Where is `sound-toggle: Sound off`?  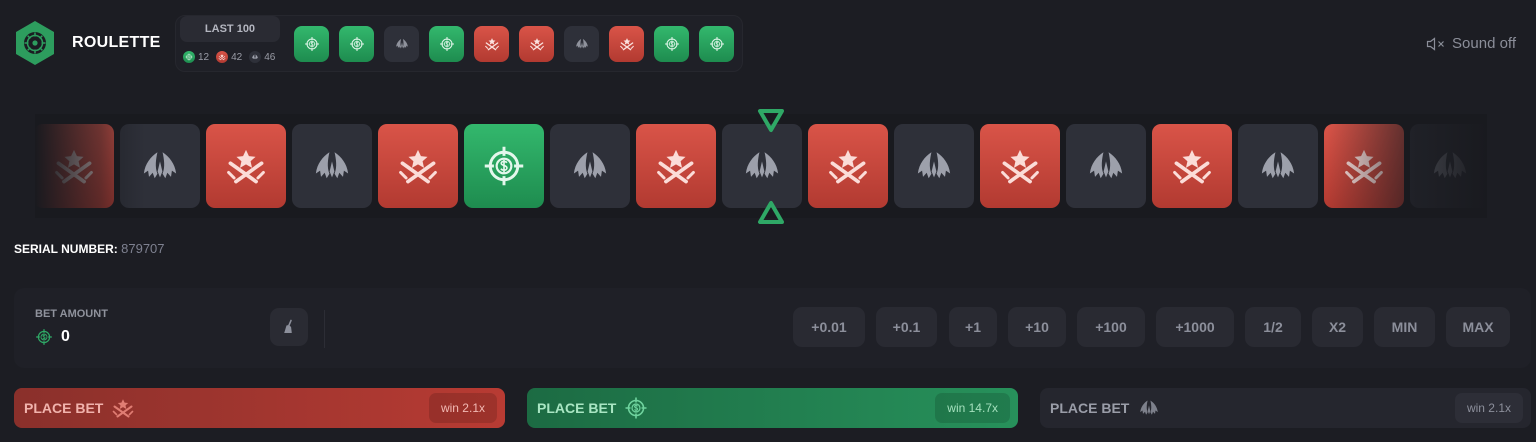 sound-toggle: Sound off is located at coordinates (1471, 43).